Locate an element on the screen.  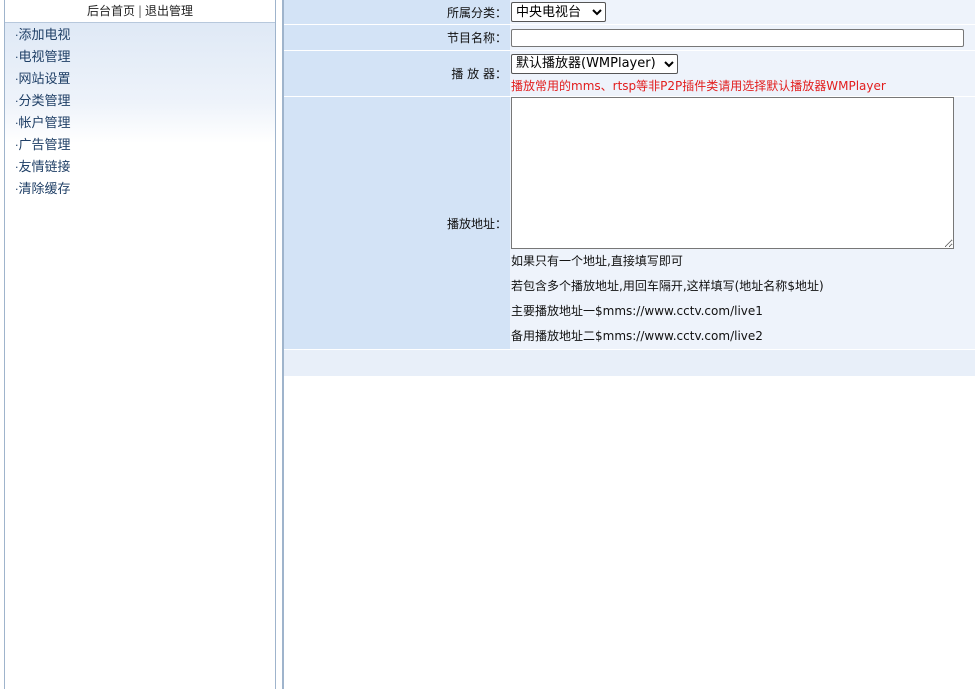
menu-item-label: 分类管理 is located at coordinates (44, 101).